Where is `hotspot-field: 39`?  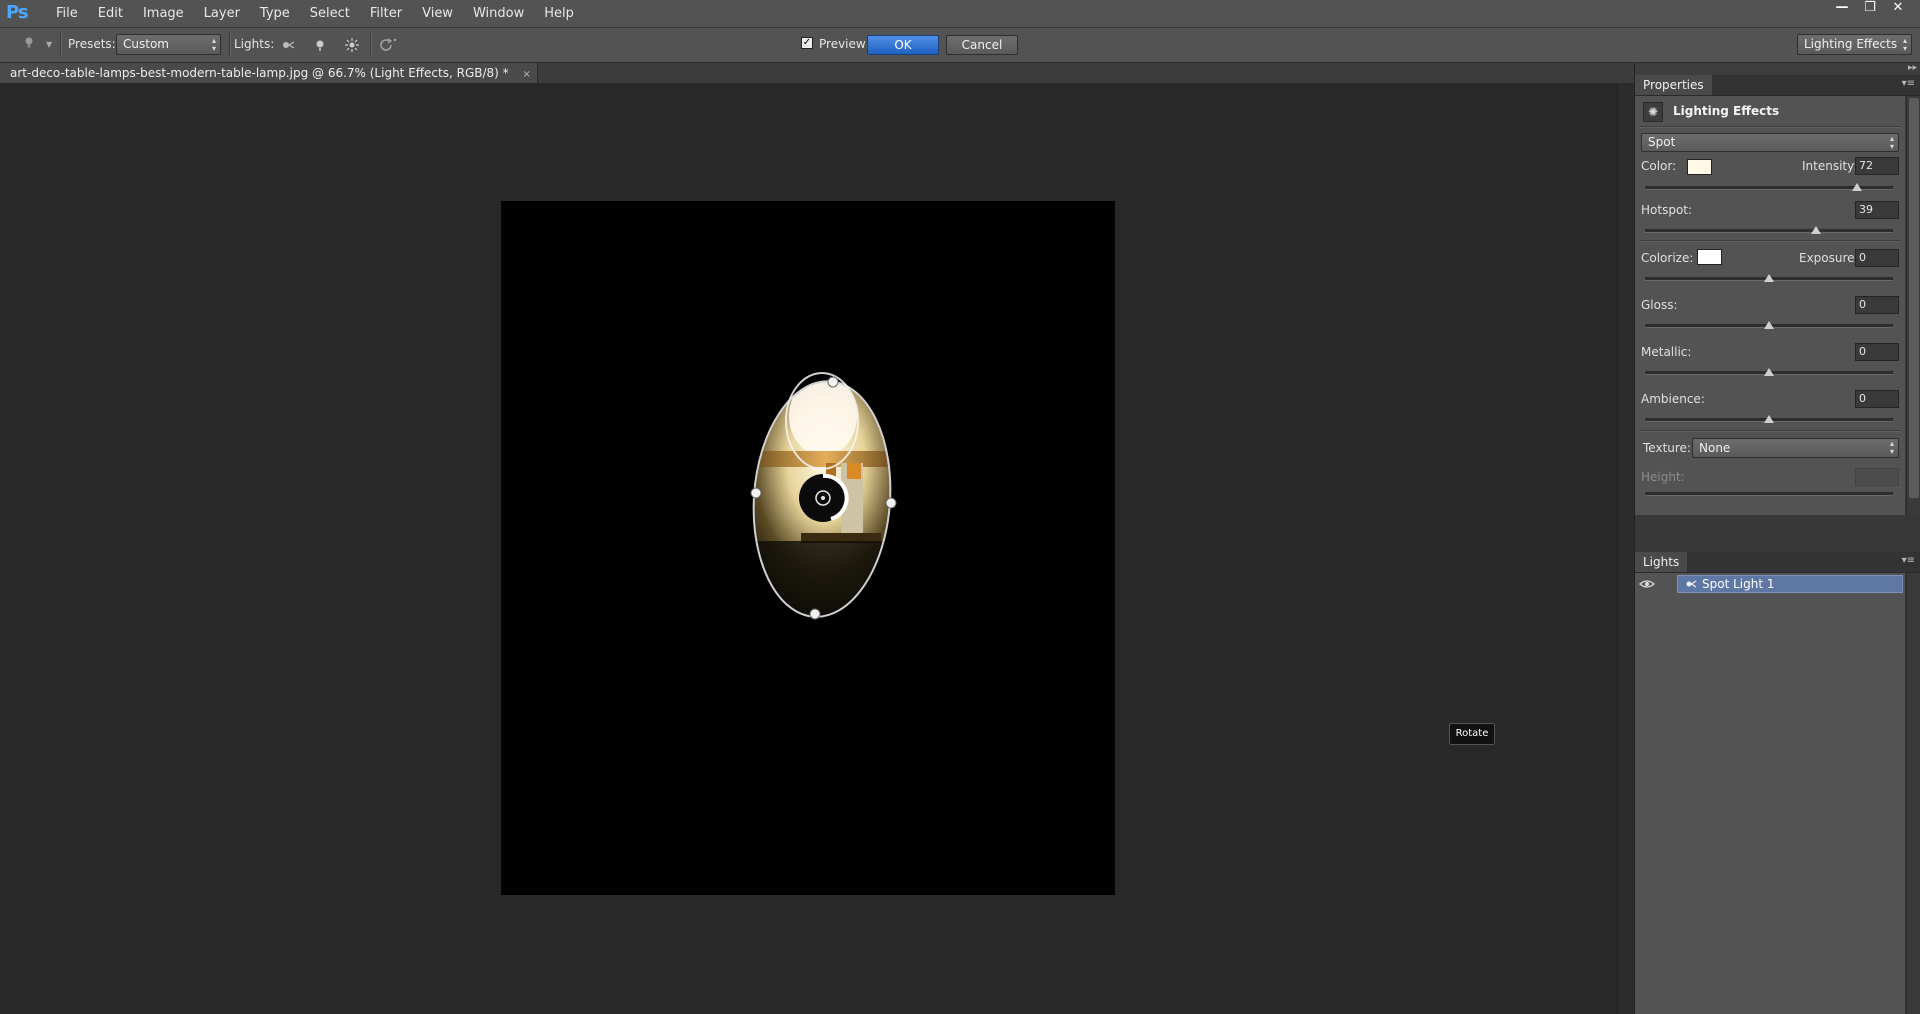 hotspot-field: 39 is located at coordinates (1877, 210).